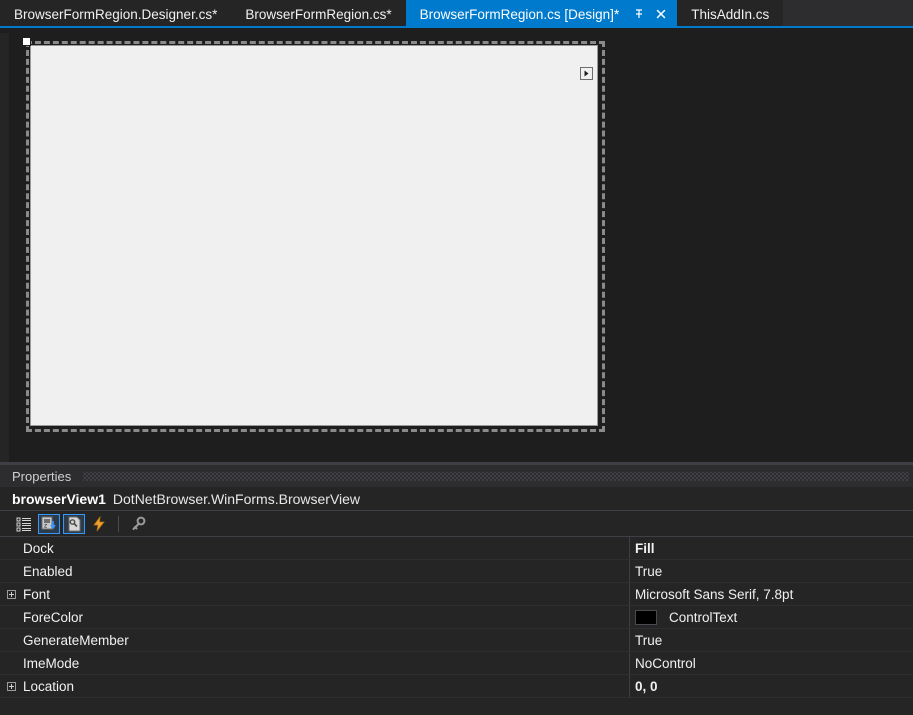 The image size is (913, 715). I want to click on property-pages-button, so click(138, 524).